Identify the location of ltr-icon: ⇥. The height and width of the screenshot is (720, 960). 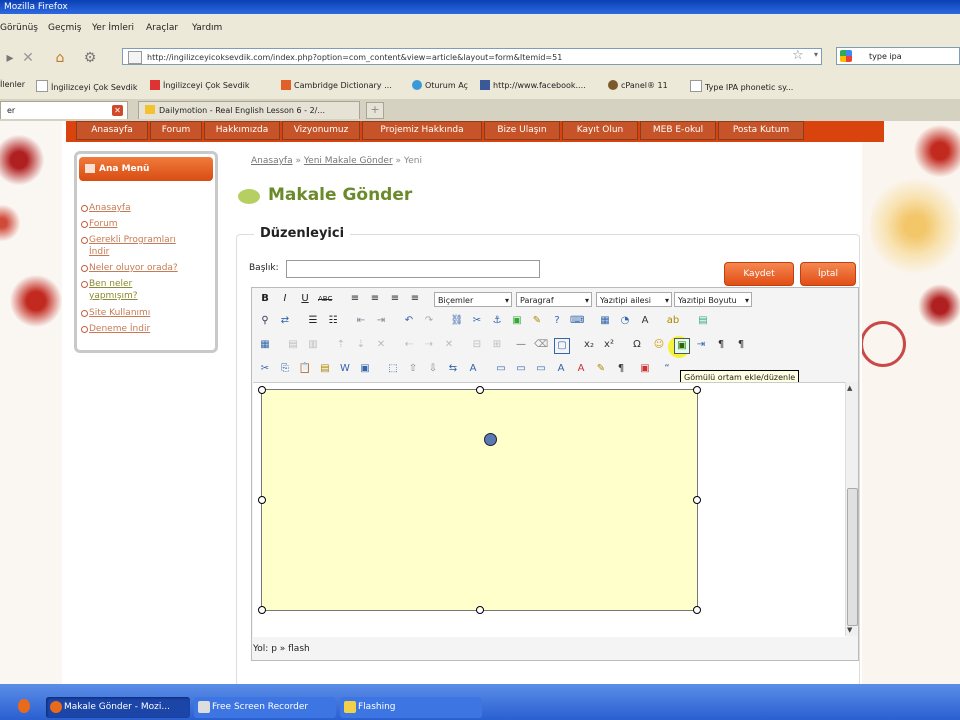
(701, 345).